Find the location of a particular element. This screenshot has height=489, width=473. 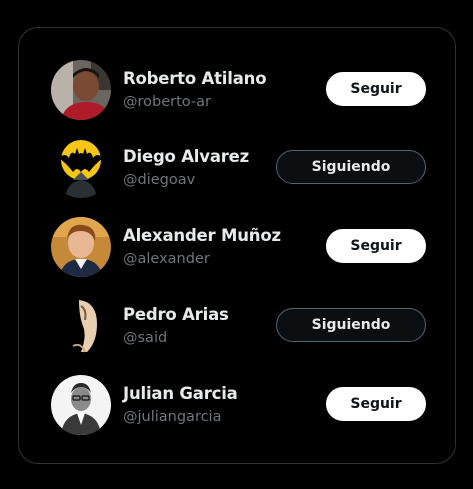

roberto-avatar is located at coordinates (81, 90).